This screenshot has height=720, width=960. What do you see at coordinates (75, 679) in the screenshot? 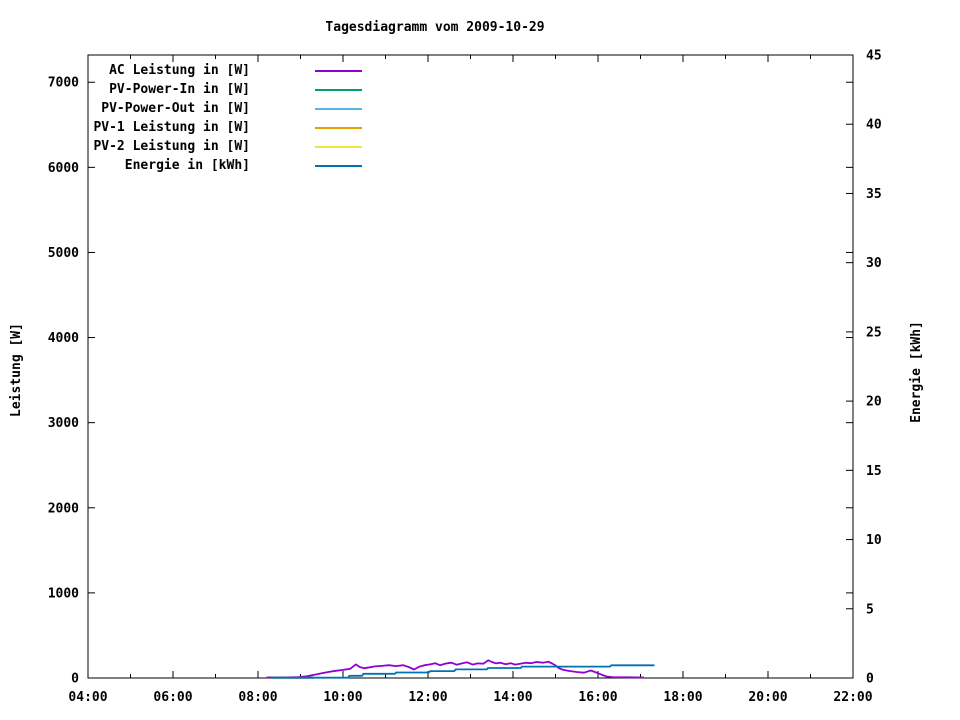
I see `y1-tick-label: 0` at bounding box center [75, 679].